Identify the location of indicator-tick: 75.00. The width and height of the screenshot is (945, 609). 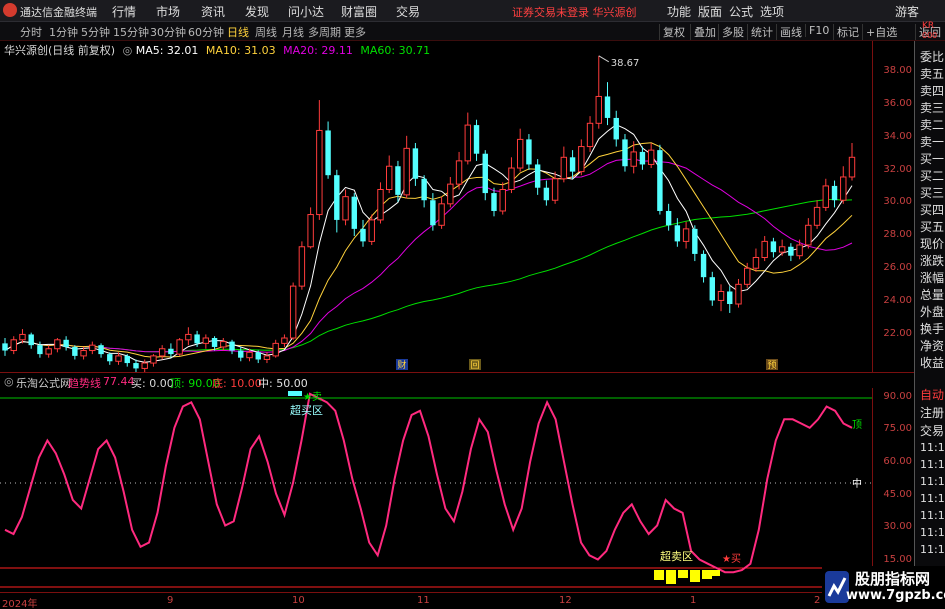
(897, 428).